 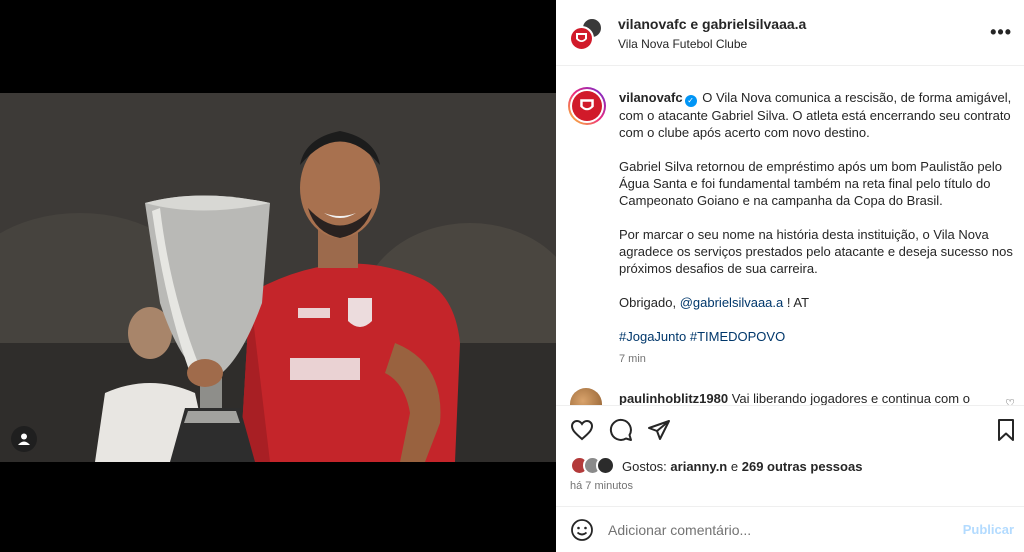 I want to click on publish-button: Publicar, so click(x=988, y=529).